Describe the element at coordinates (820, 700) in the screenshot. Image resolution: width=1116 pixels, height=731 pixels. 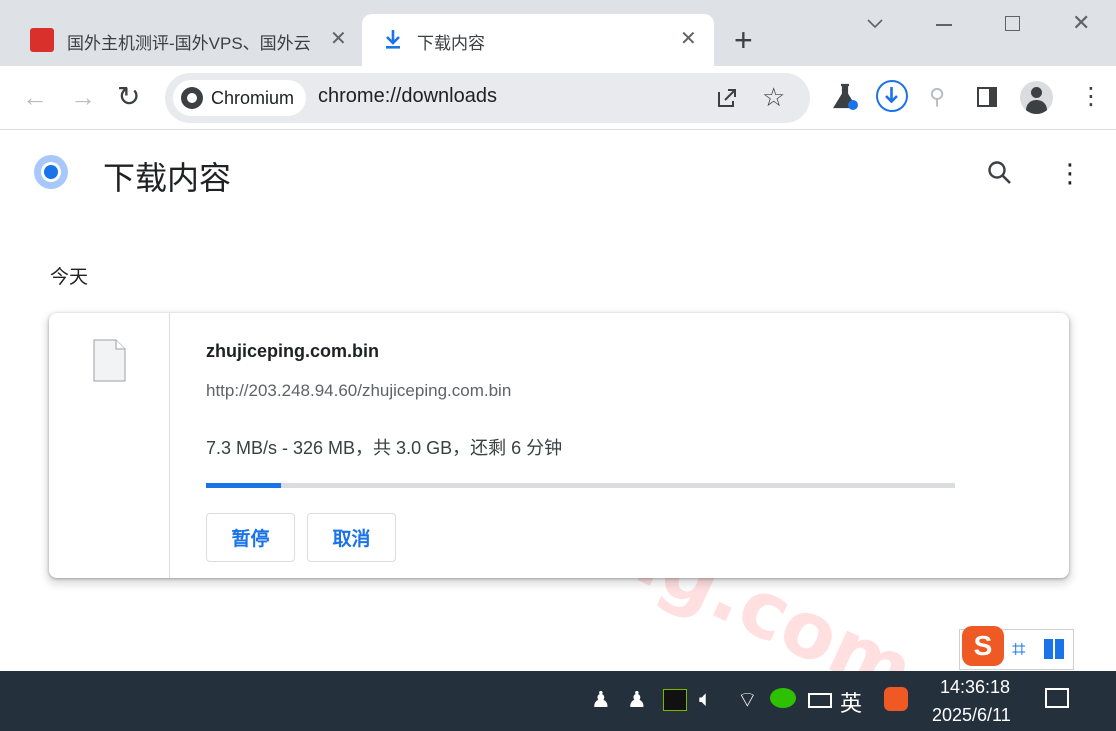
I see `battery-icon` at that location.